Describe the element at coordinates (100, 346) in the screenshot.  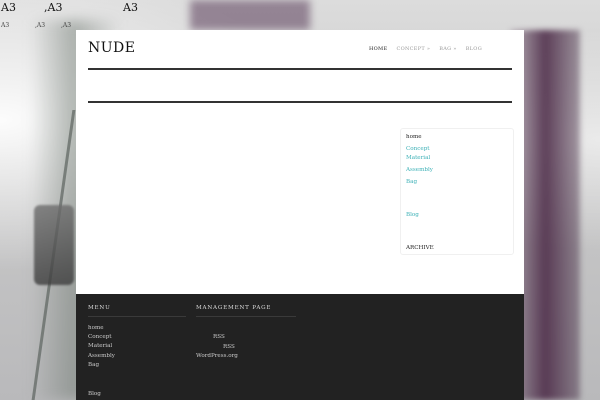
I see `footer-menu-material: Material` at that location.